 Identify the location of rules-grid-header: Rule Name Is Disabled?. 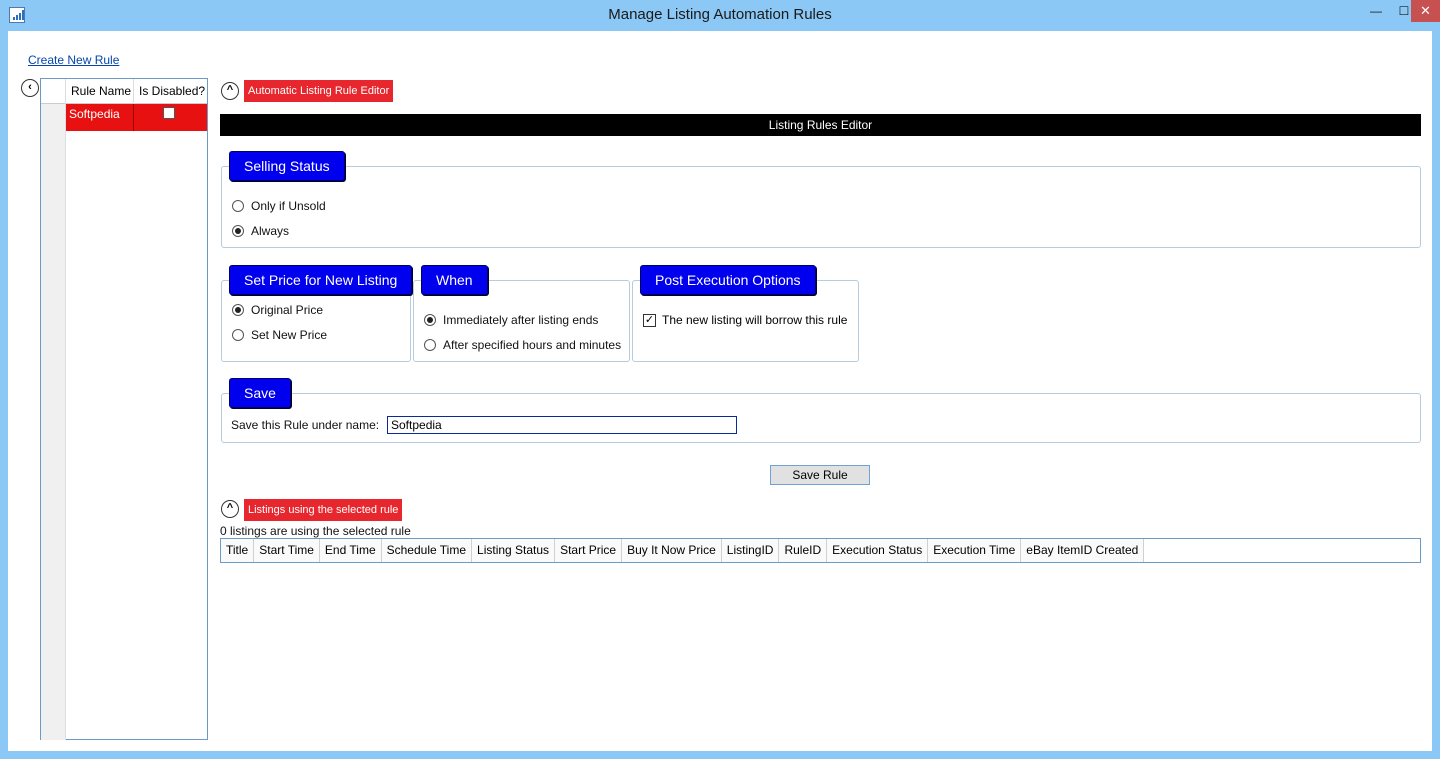
(124, 91).